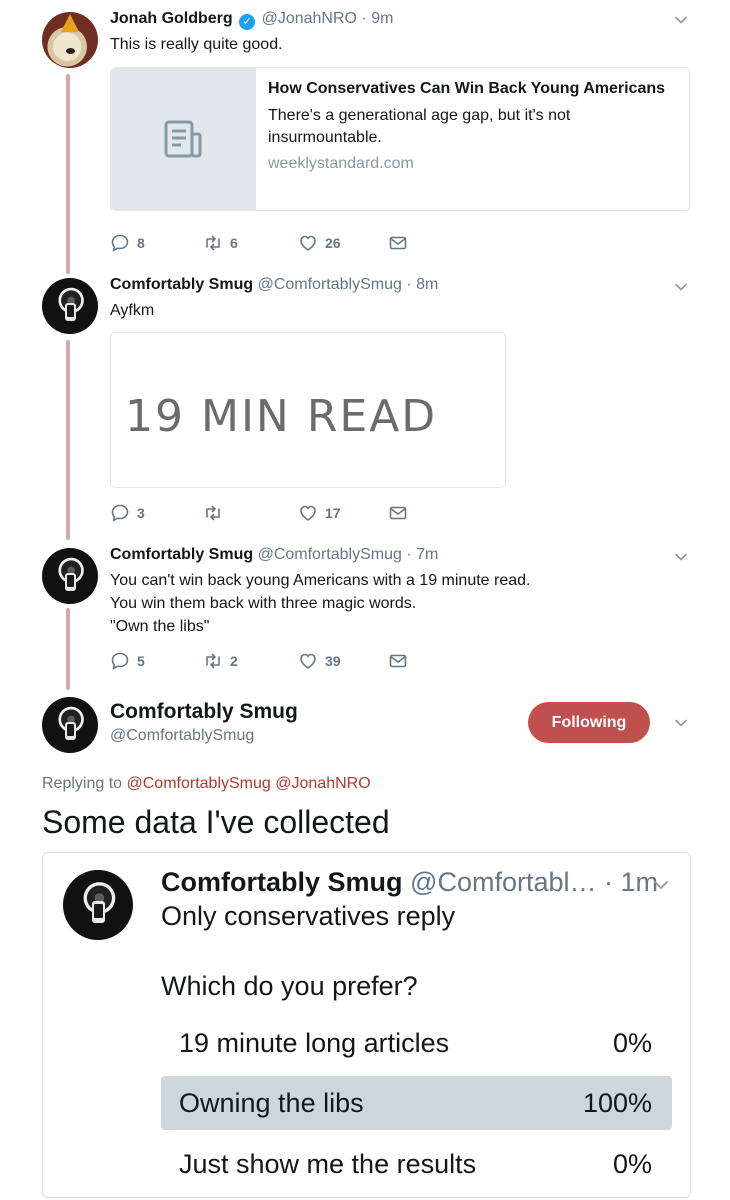 Image resolution: width=730 pixels, height=1200 pixels. What do you see at coordinates (250, 243) in the screenshot?
I see `retweet-button: 6` at bounding box center [250, 243].